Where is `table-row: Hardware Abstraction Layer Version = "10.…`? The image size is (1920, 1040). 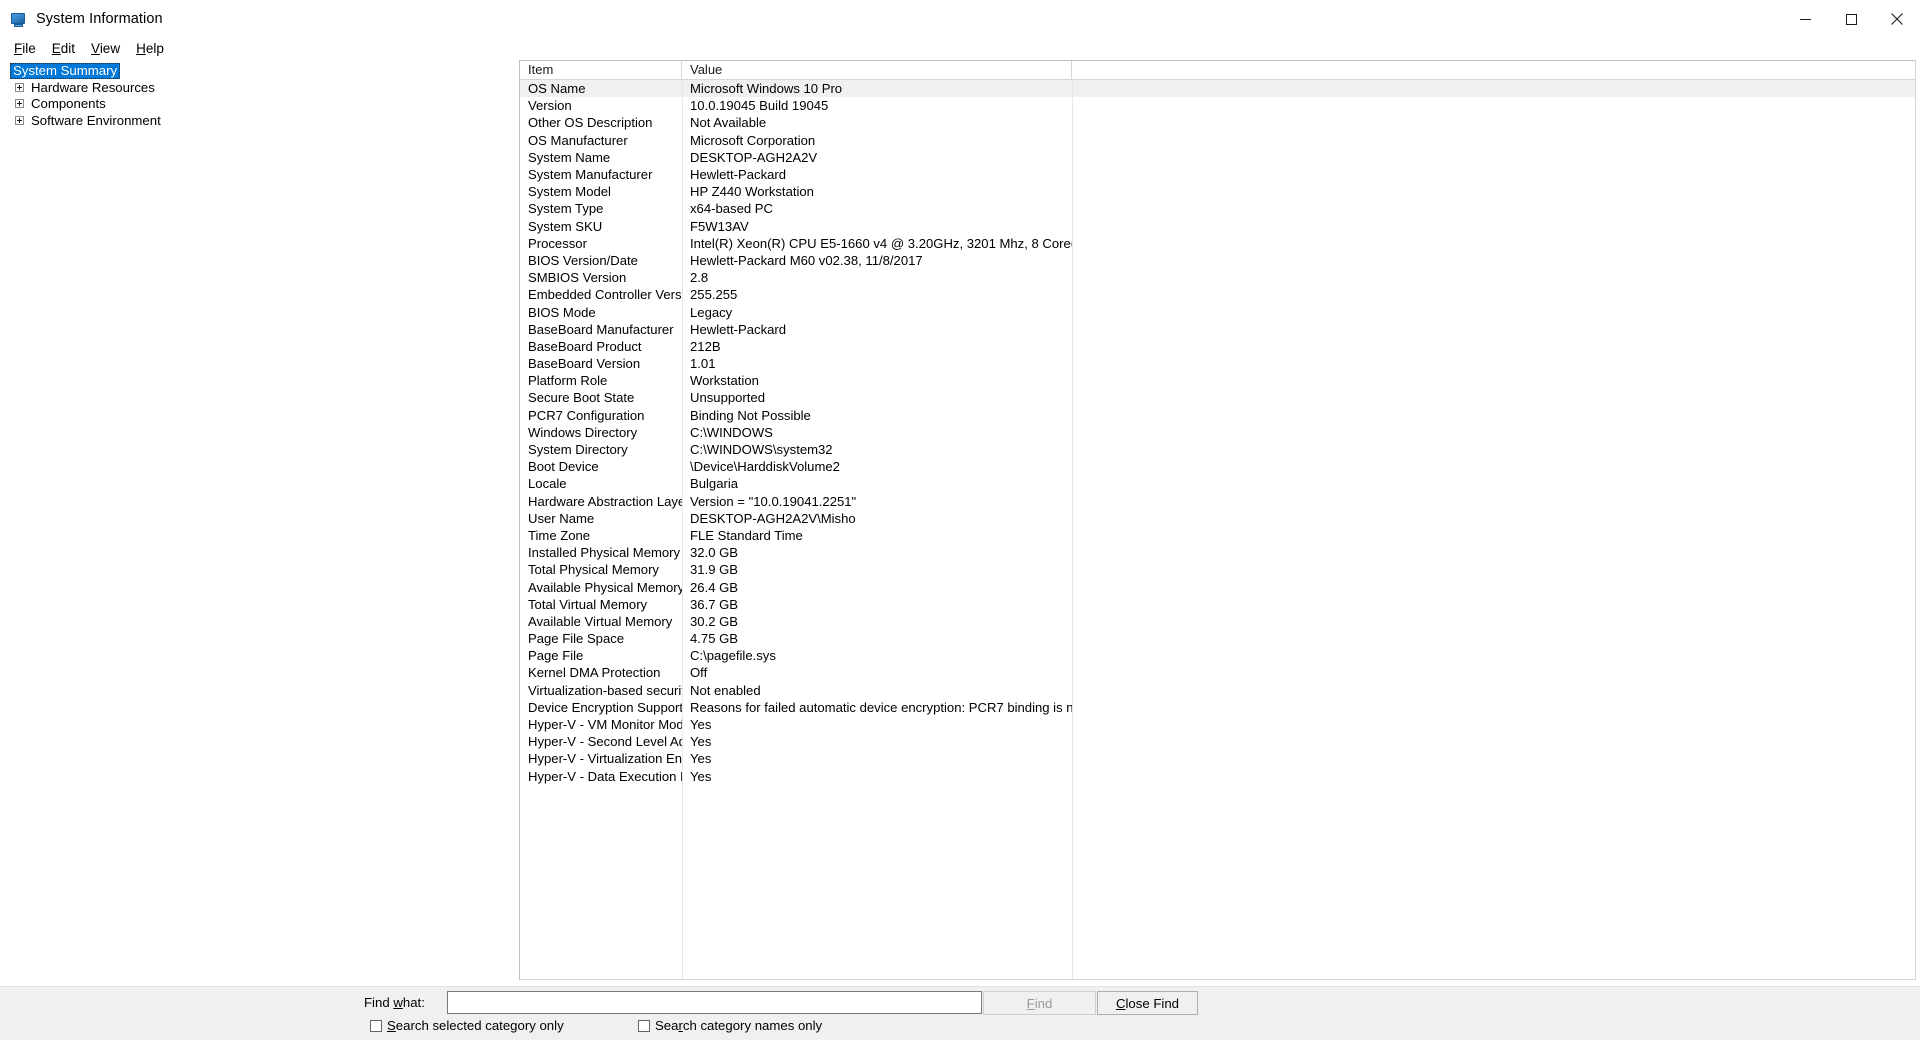
table-row: Hardware Abstraction Layer Version = "10.… is located at coordinates (1217, 501).